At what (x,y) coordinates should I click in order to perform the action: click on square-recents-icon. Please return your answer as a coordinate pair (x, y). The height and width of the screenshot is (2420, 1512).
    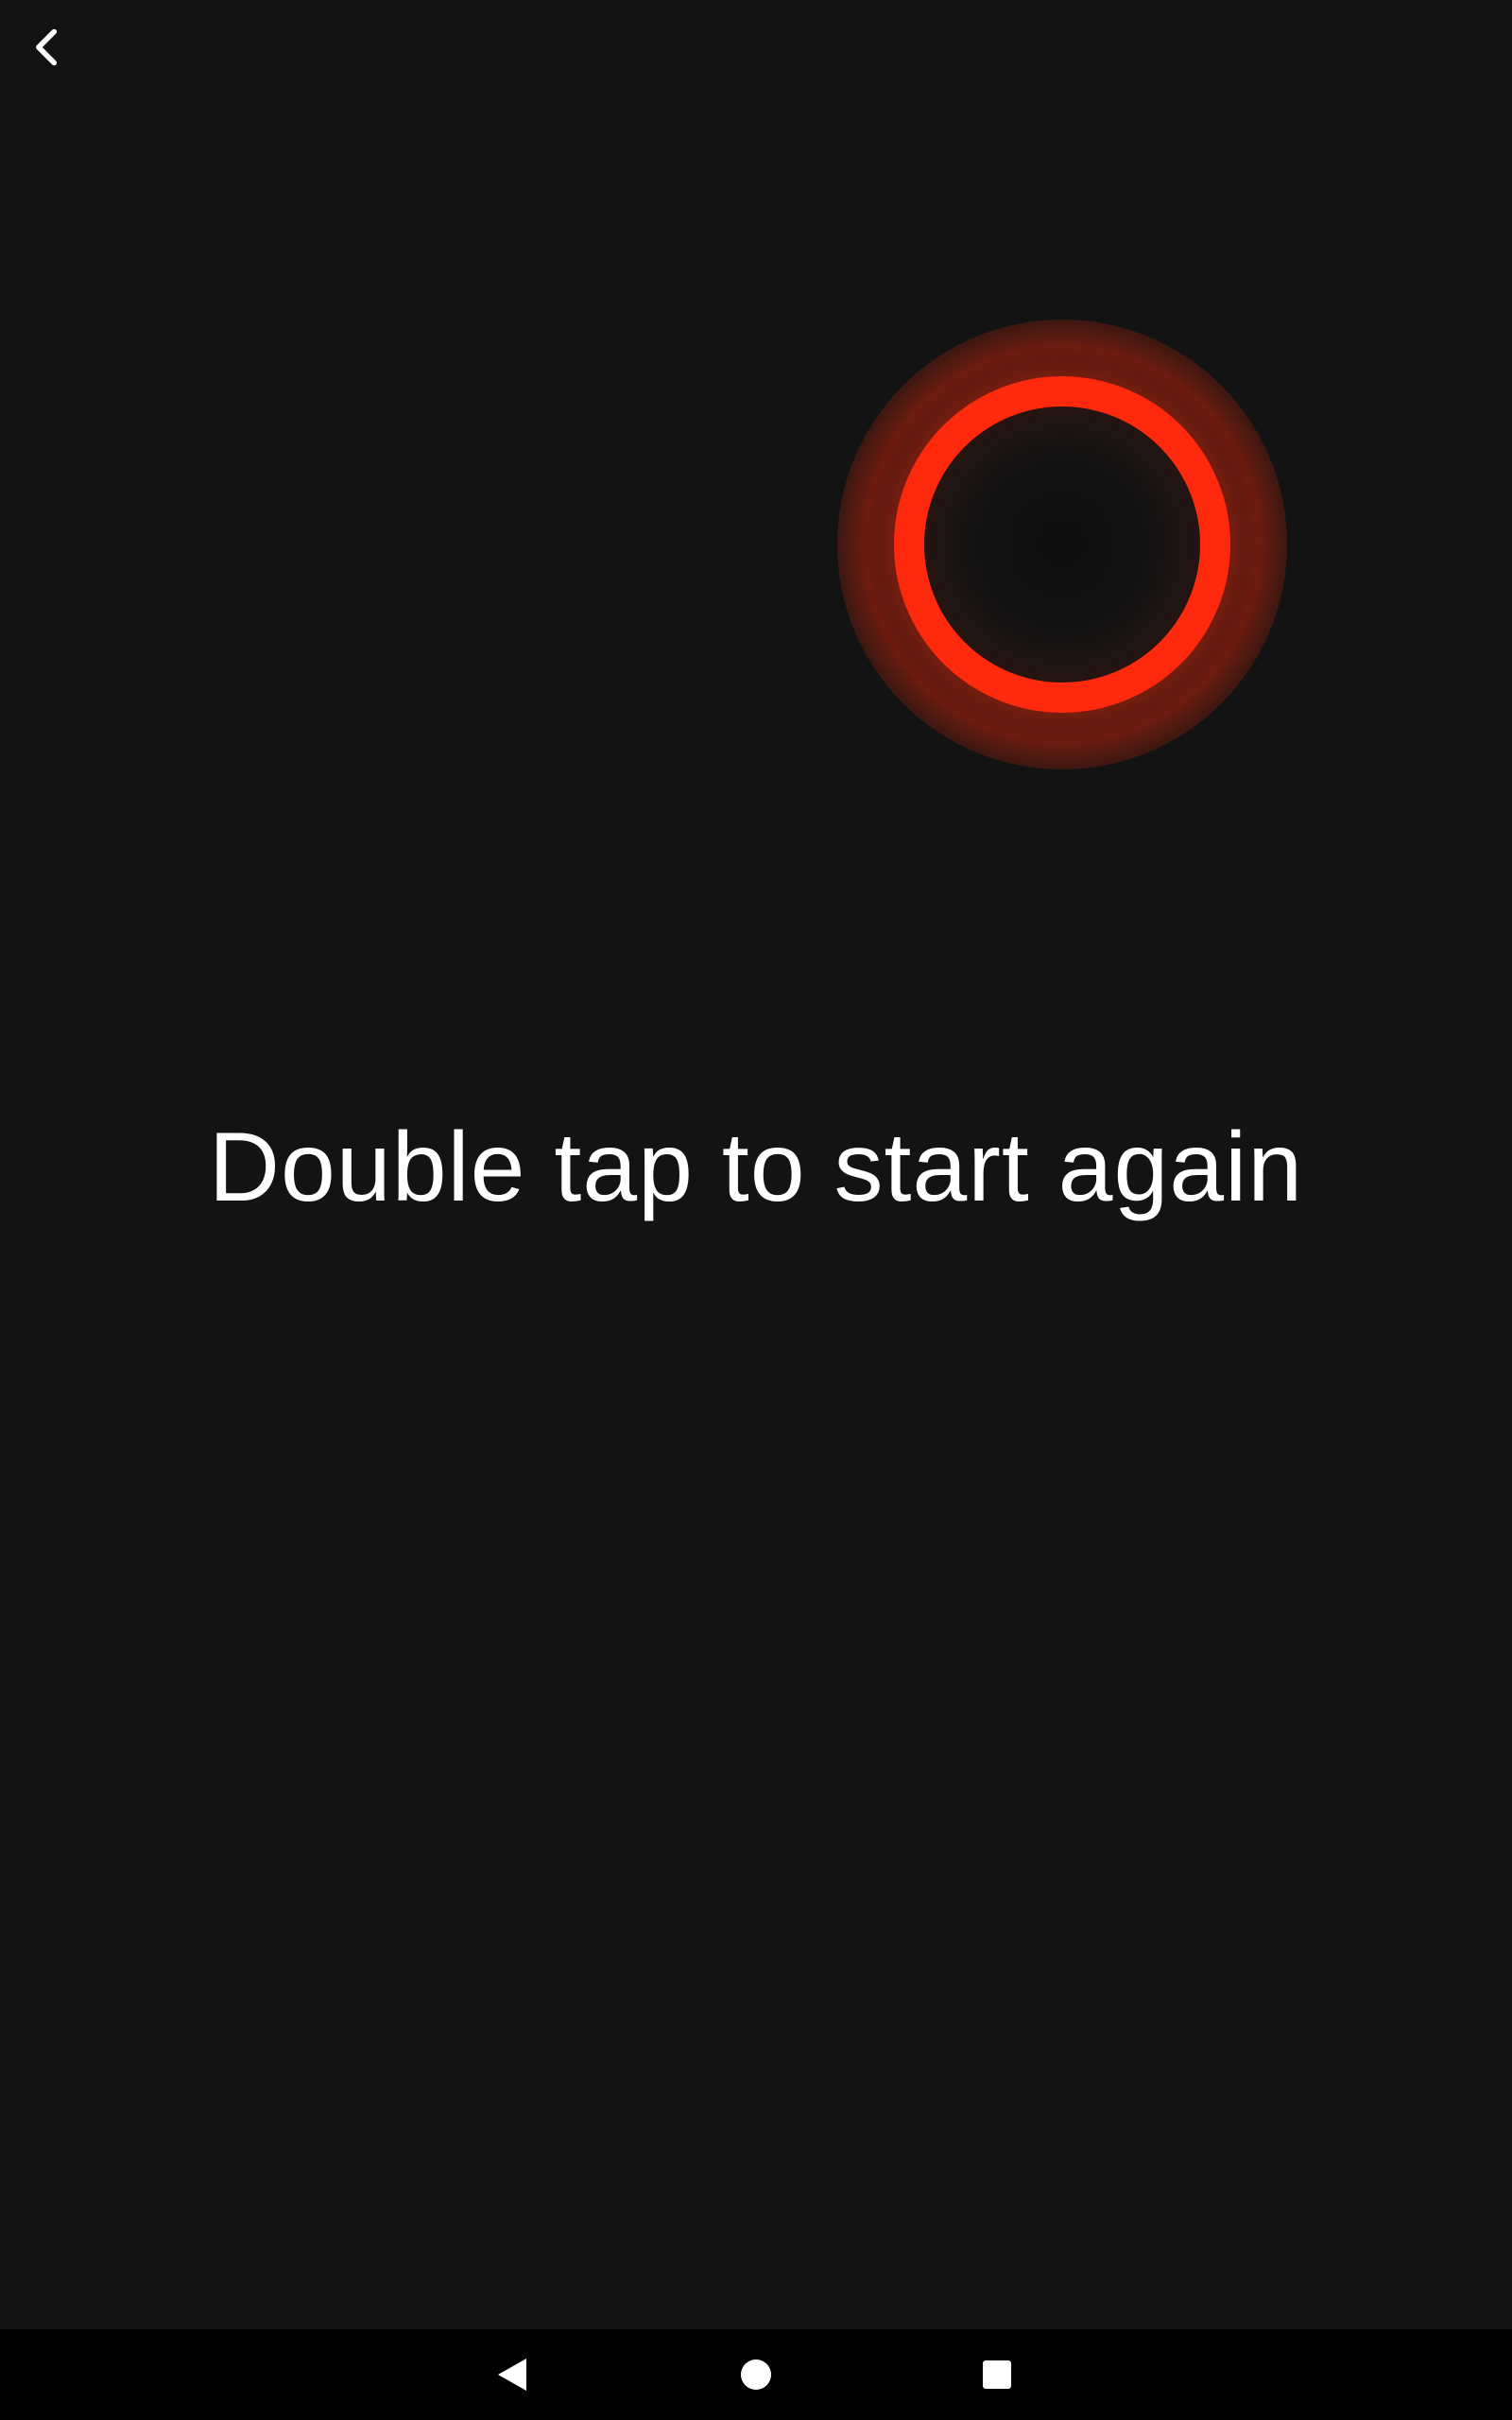
    Looking at the image, I should click on (997, 2374).